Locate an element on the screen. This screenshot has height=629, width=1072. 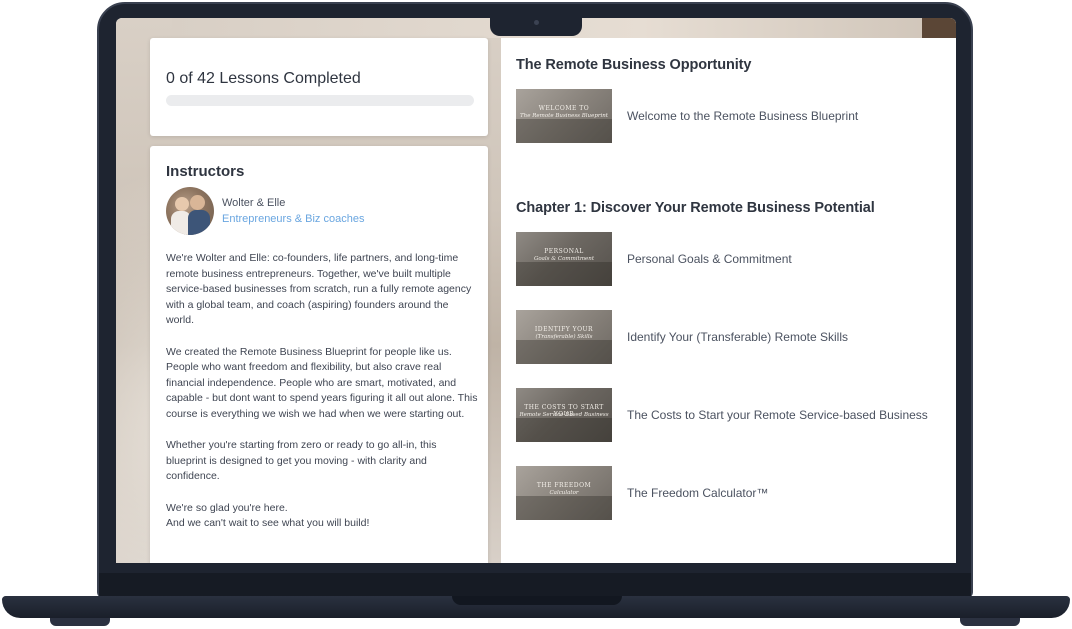
lesson-thumbnail: THE FREEDOM Calculator is located at coordinates (564, 493).